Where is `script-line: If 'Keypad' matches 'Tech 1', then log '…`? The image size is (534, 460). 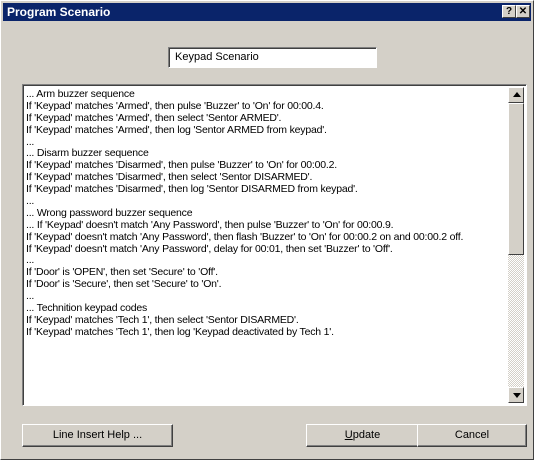
script-line: If 'Keypad' matches 'Tech 1', then log '… is located at coordinates (180, 331).